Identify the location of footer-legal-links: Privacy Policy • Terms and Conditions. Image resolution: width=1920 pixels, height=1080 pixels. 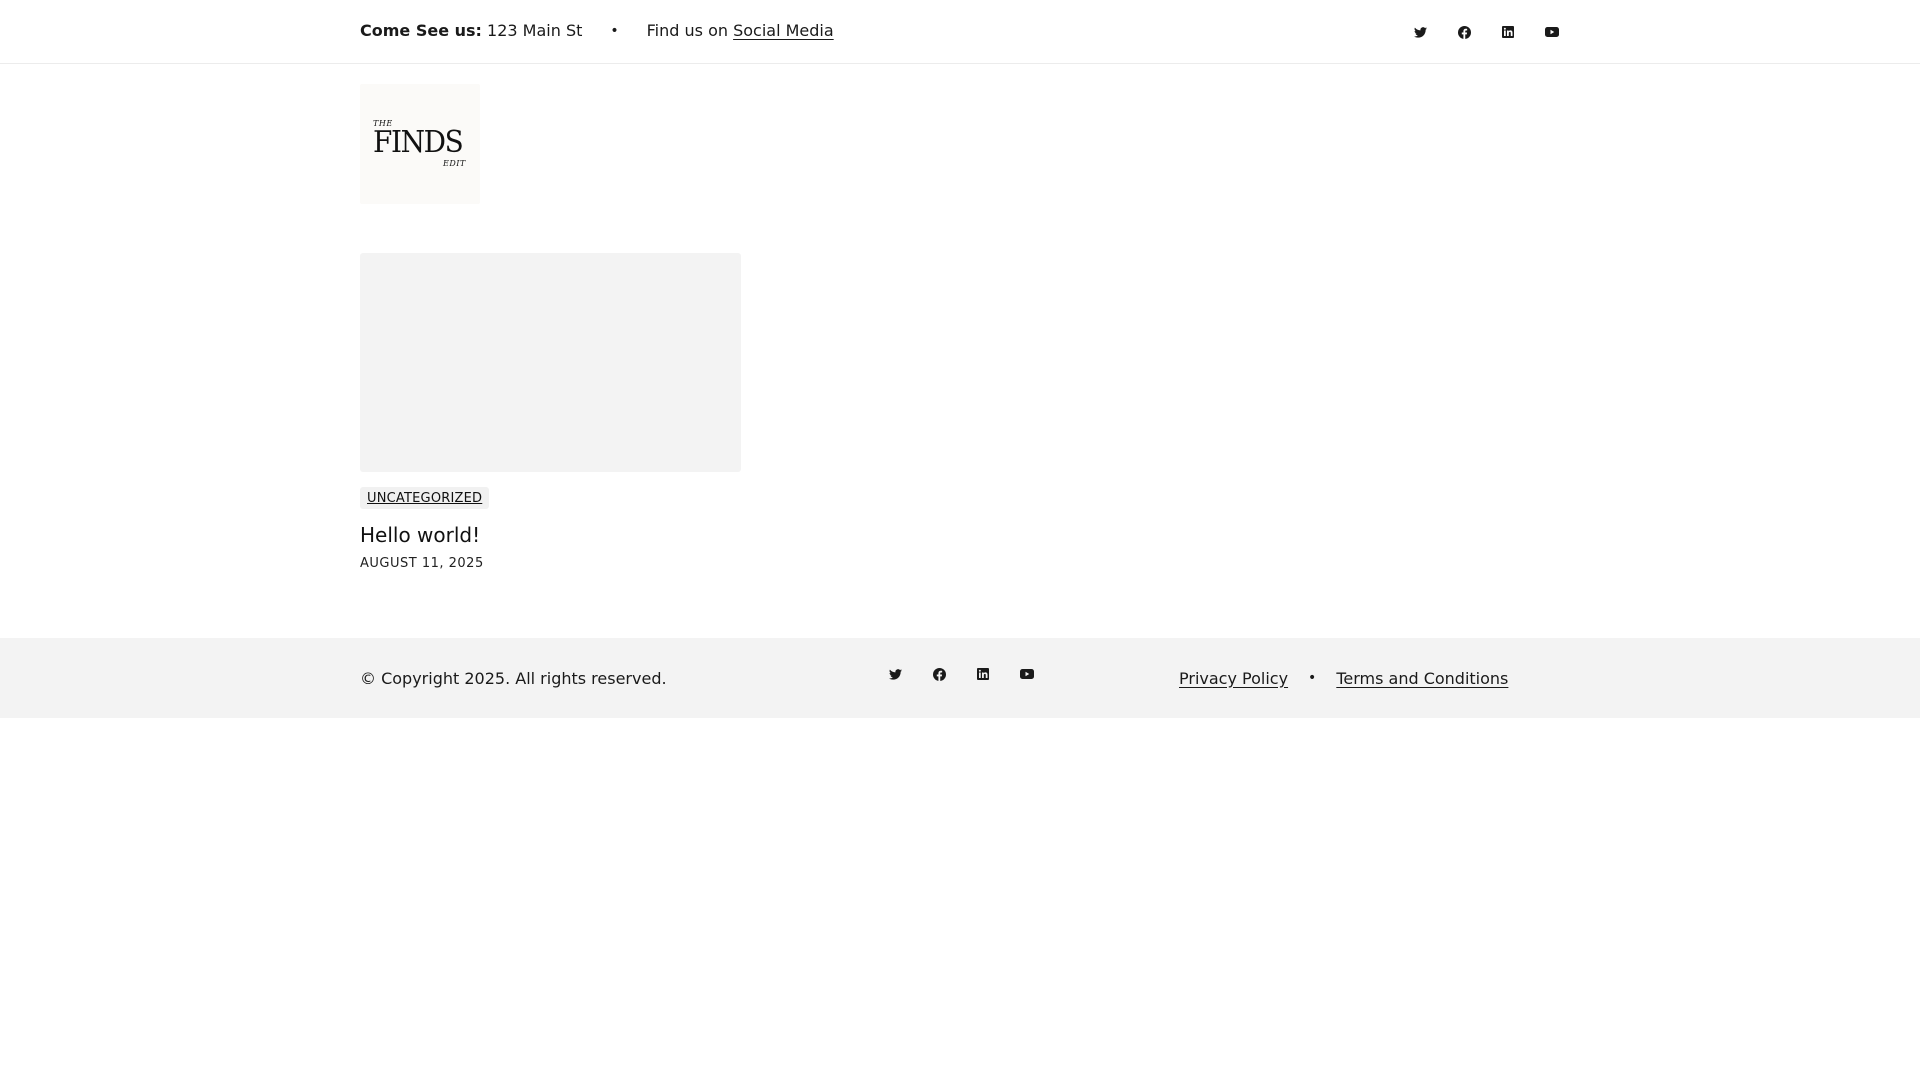
(1343, 678).